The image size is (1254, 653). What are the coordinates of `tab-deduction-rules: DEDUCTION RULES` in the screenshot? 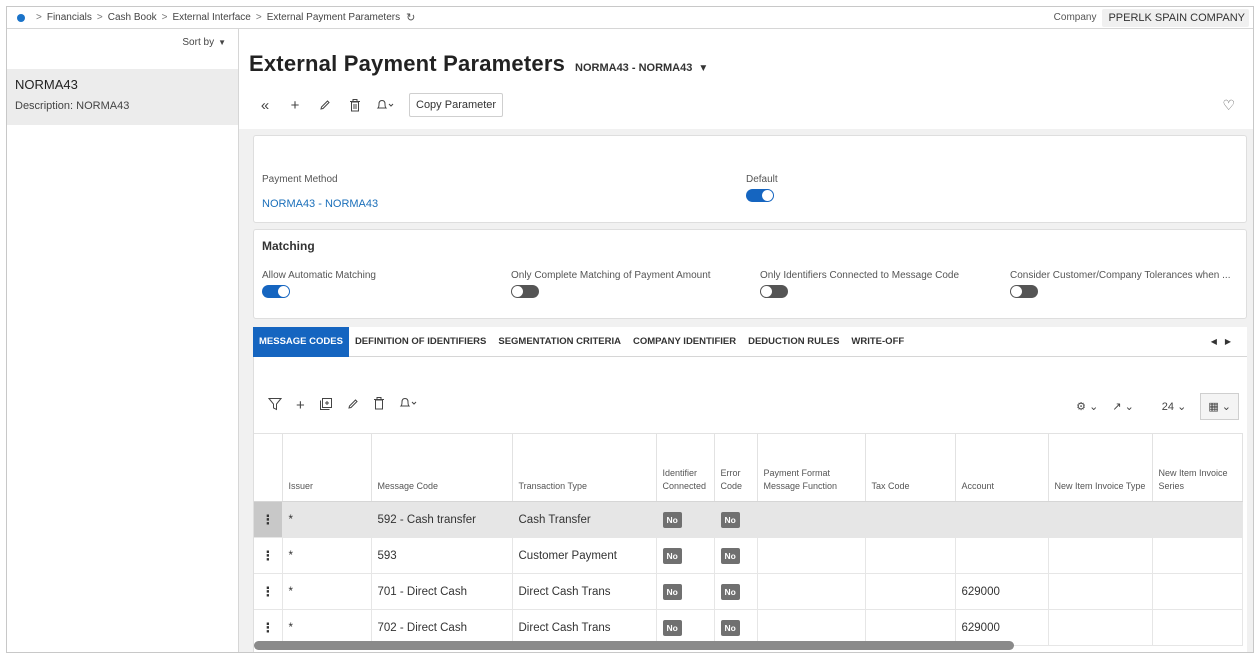 It's located at (793, 342).